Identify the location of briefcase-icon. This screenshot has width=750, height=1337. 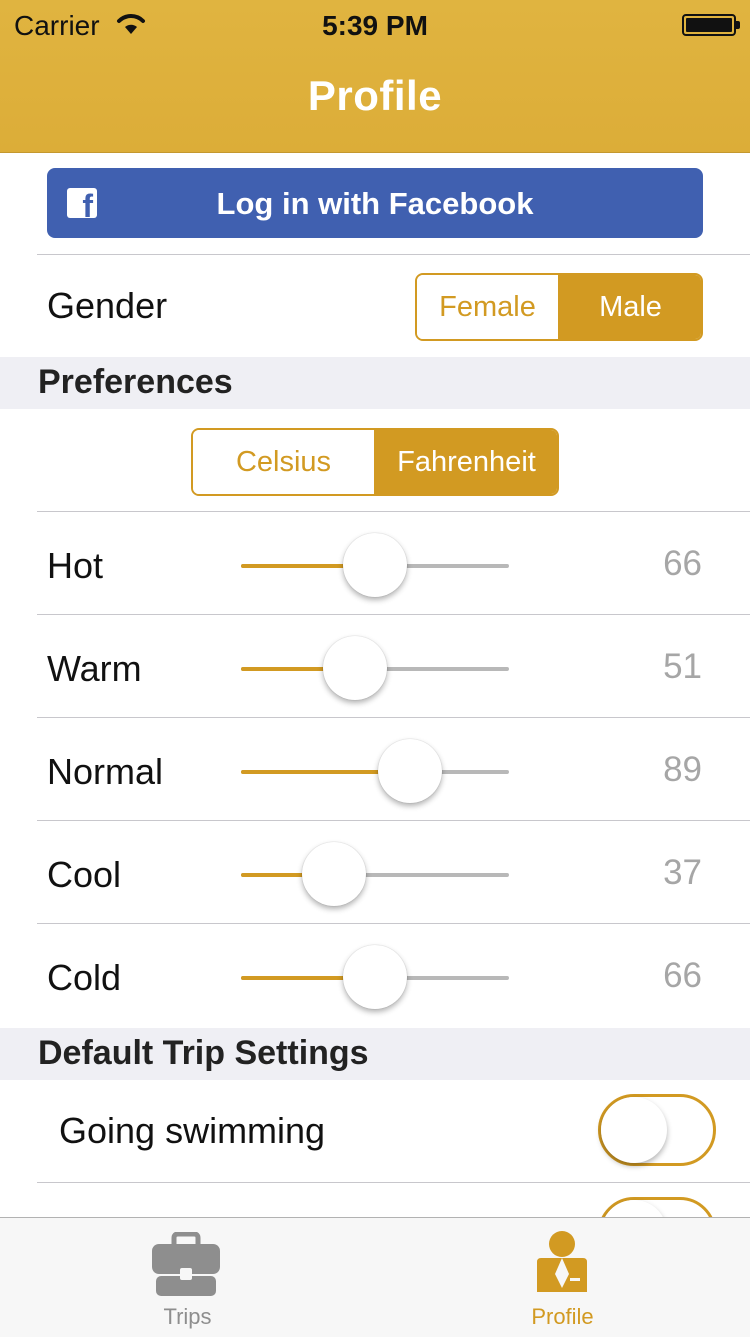
(186, 1264).